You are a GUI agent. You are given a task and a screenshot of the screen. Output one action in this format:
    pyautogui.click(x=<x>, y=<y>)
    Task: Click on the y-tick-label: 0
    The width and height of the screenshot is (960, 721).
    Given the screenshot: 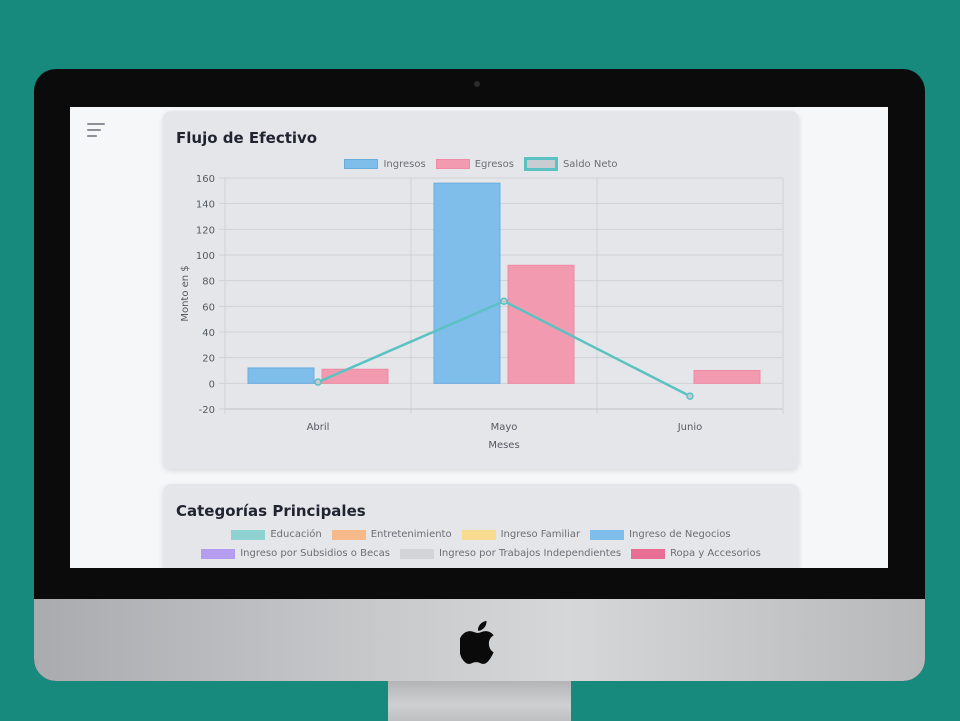 What is the action you would take?
    pyautogui.click(x=212, y=384)
    